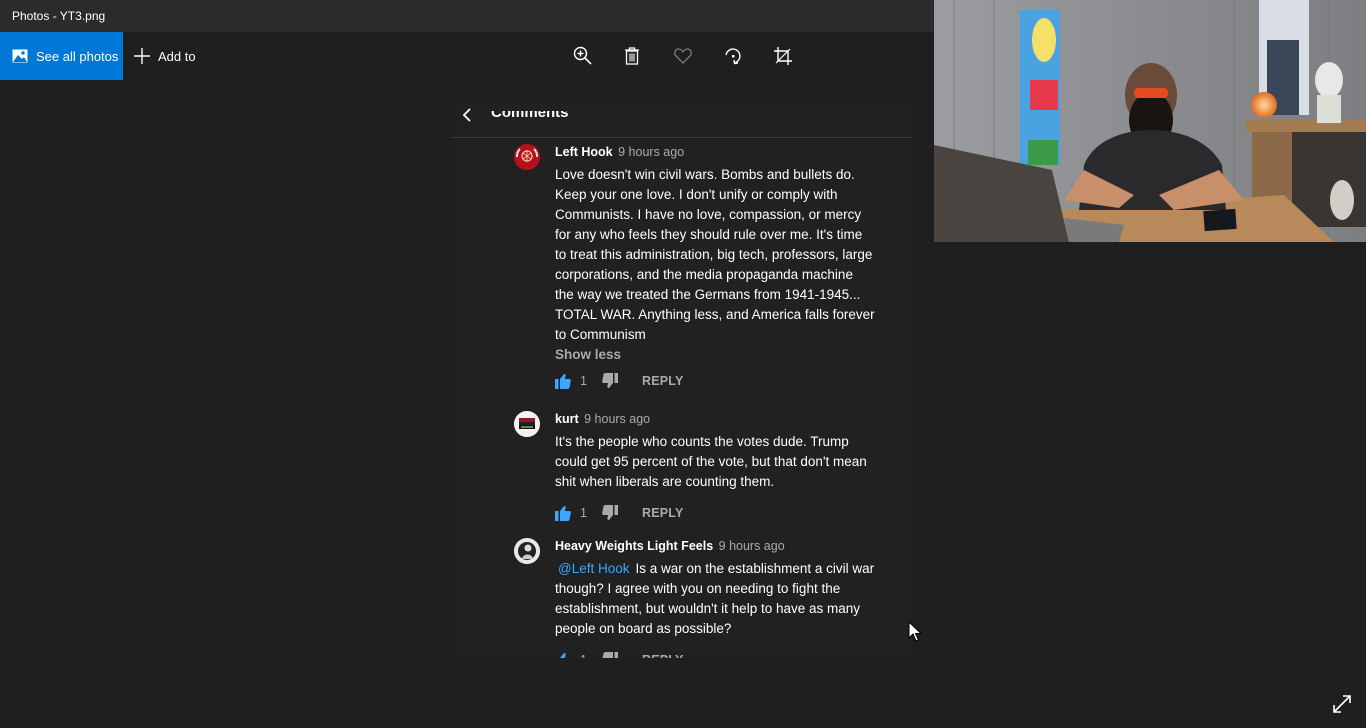 The height and width of the screenshot is (728, 1366). What do you see at coordinates (142, 56) in the screenshot?
I see `plus-icon` at bounding box center [142, 56].